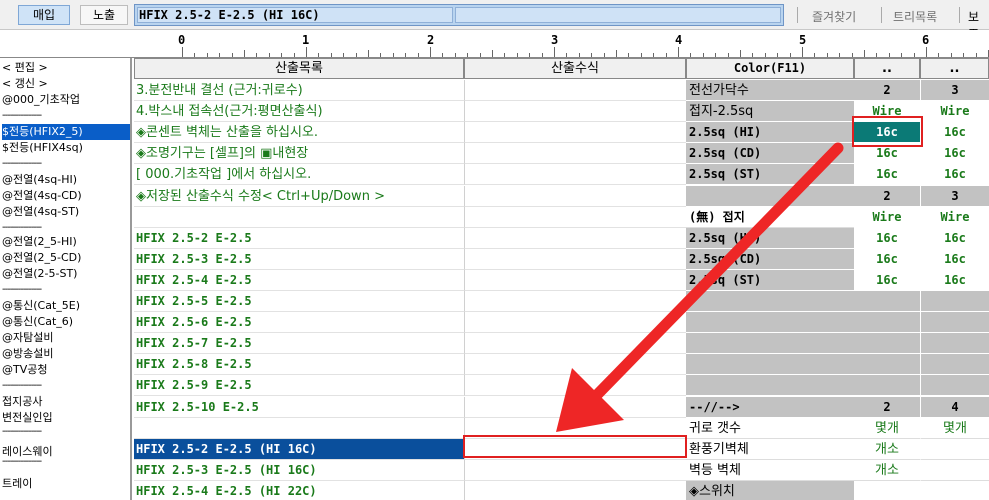  What do you see at coordinates (299, 280) in the screenshot?
I see `calc-list-cell: HFIX 2.5-4 E-2.5` at bounding box center [299, 280].